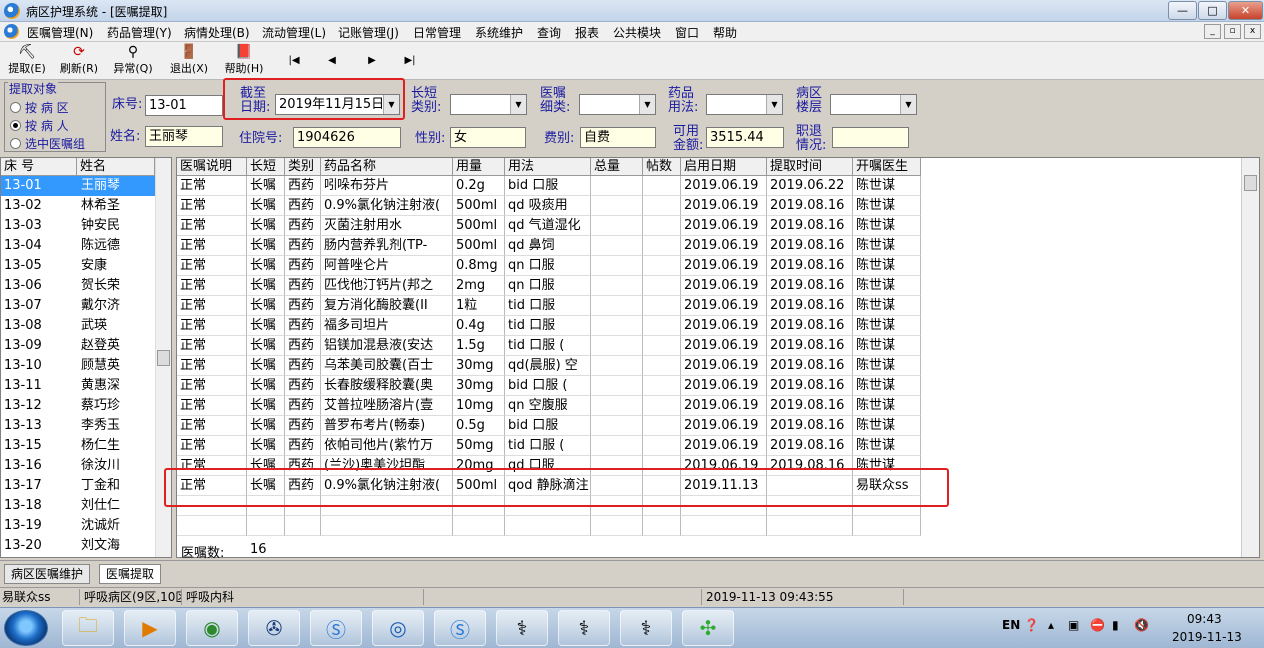  Describe the element at coordinates (1011, 625) in the screenshot. I see `language-indicator: EN` at that location.